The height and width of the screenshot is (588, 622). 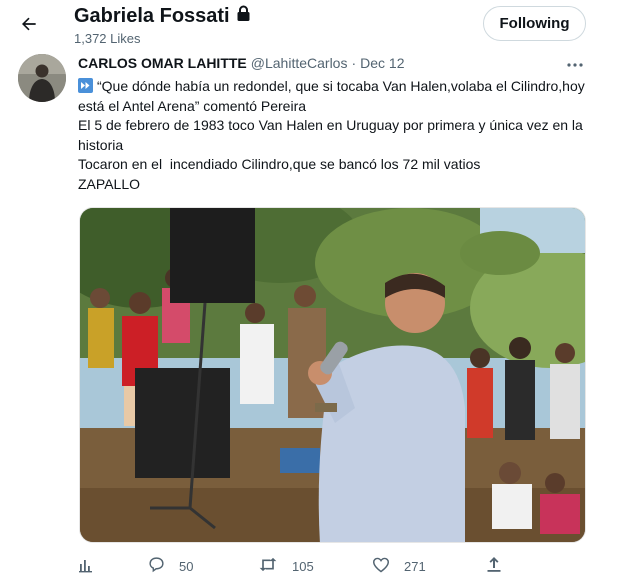 What do you see at coordinates (399, 566) in the screenshot?
I see `like-button: 271` at bounding box center [399, 566].